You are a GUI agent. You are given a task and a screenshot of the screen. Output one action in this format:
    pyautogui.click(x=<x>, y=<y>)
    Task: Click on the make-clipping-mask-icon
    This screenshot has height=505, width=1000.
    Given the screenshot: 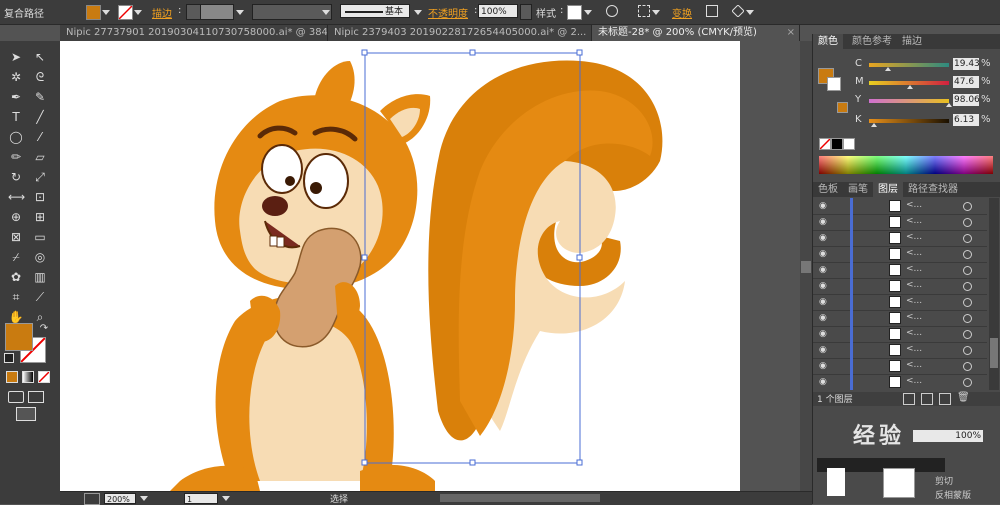 What is the action you would take?
    pyautogui.click(x=909, y=399)
    